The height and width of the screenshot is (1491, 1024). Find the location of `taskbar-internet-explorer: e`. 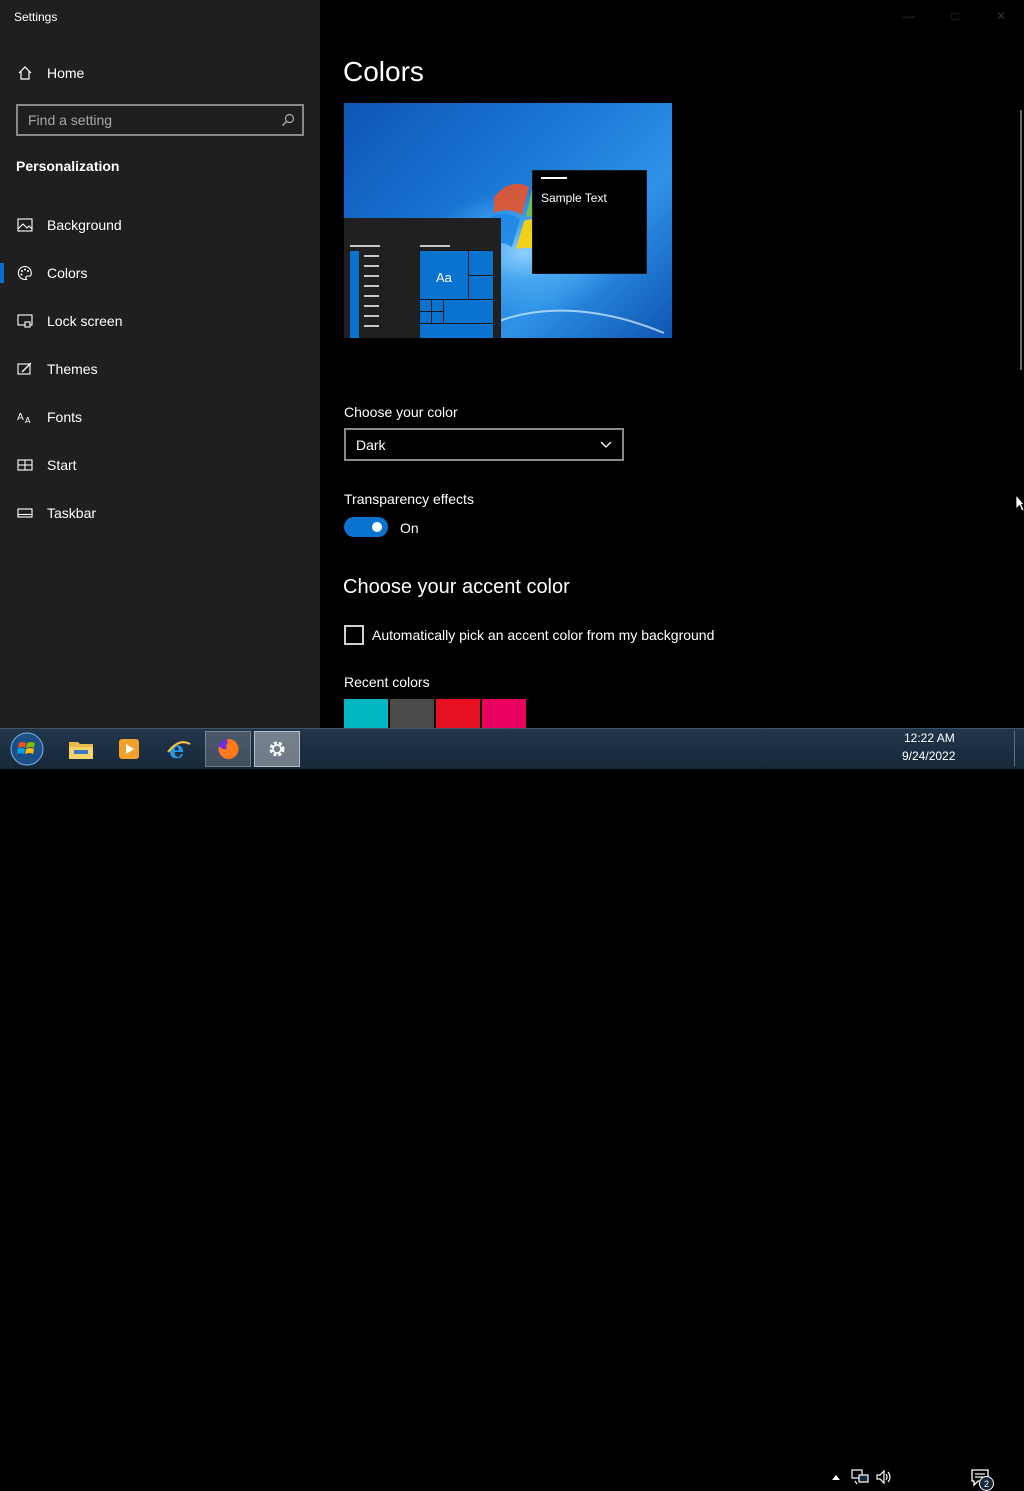

taskbar-internet-explorer: e is located at coordinates (179, 749).